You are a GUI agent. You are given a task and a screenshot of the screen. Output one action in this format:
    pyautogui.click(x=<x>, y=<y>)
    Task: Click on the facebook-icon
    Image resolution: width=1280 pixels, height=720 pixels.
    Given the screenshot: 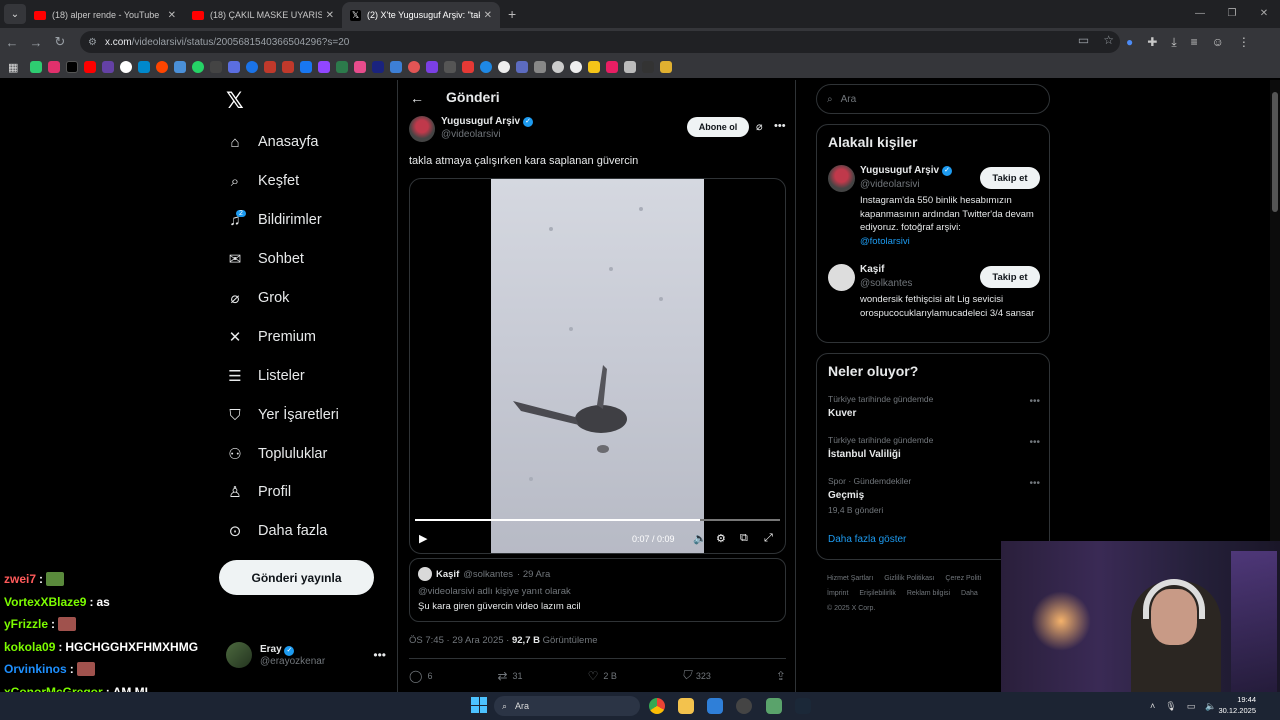 What is the action you would take?
    pyautogui.click(x=306, y=67)
    